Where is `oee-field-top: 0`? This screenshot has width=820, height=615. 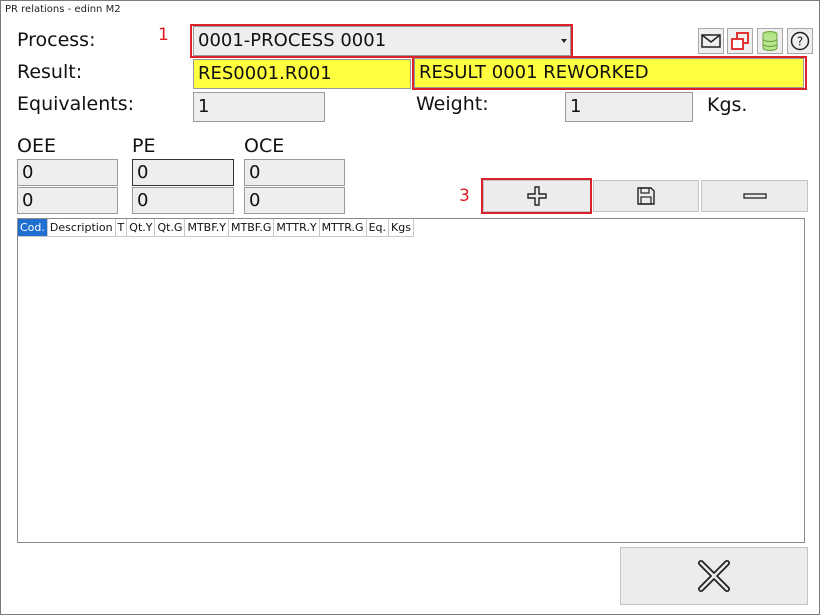
oee-field-top: 0 is located at coordinates (67, 172).